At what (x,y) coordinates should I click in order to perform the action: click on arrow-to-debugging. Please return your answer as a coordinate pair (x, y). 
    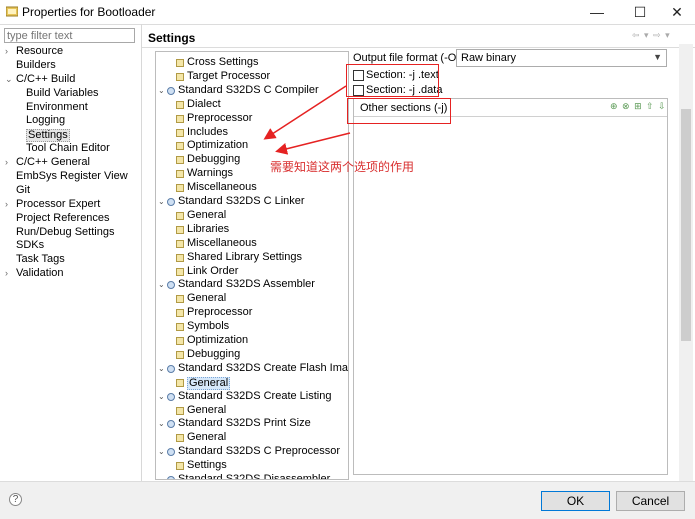
    Looking at the image, I should click on (313, 143).